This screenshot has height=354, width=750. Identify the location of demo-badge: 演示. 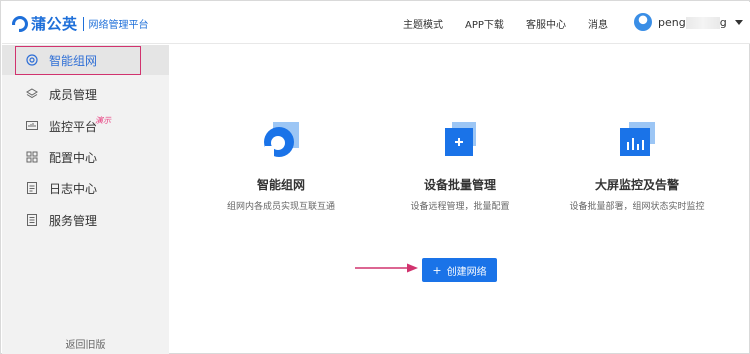
(103, 120).